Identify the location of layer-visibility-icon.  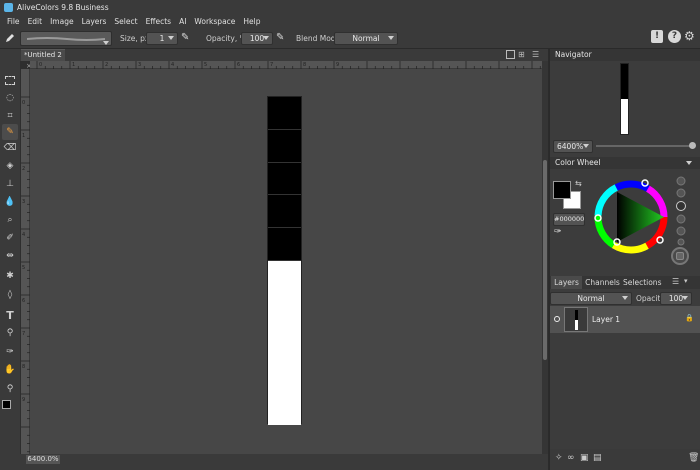
(557, 319).